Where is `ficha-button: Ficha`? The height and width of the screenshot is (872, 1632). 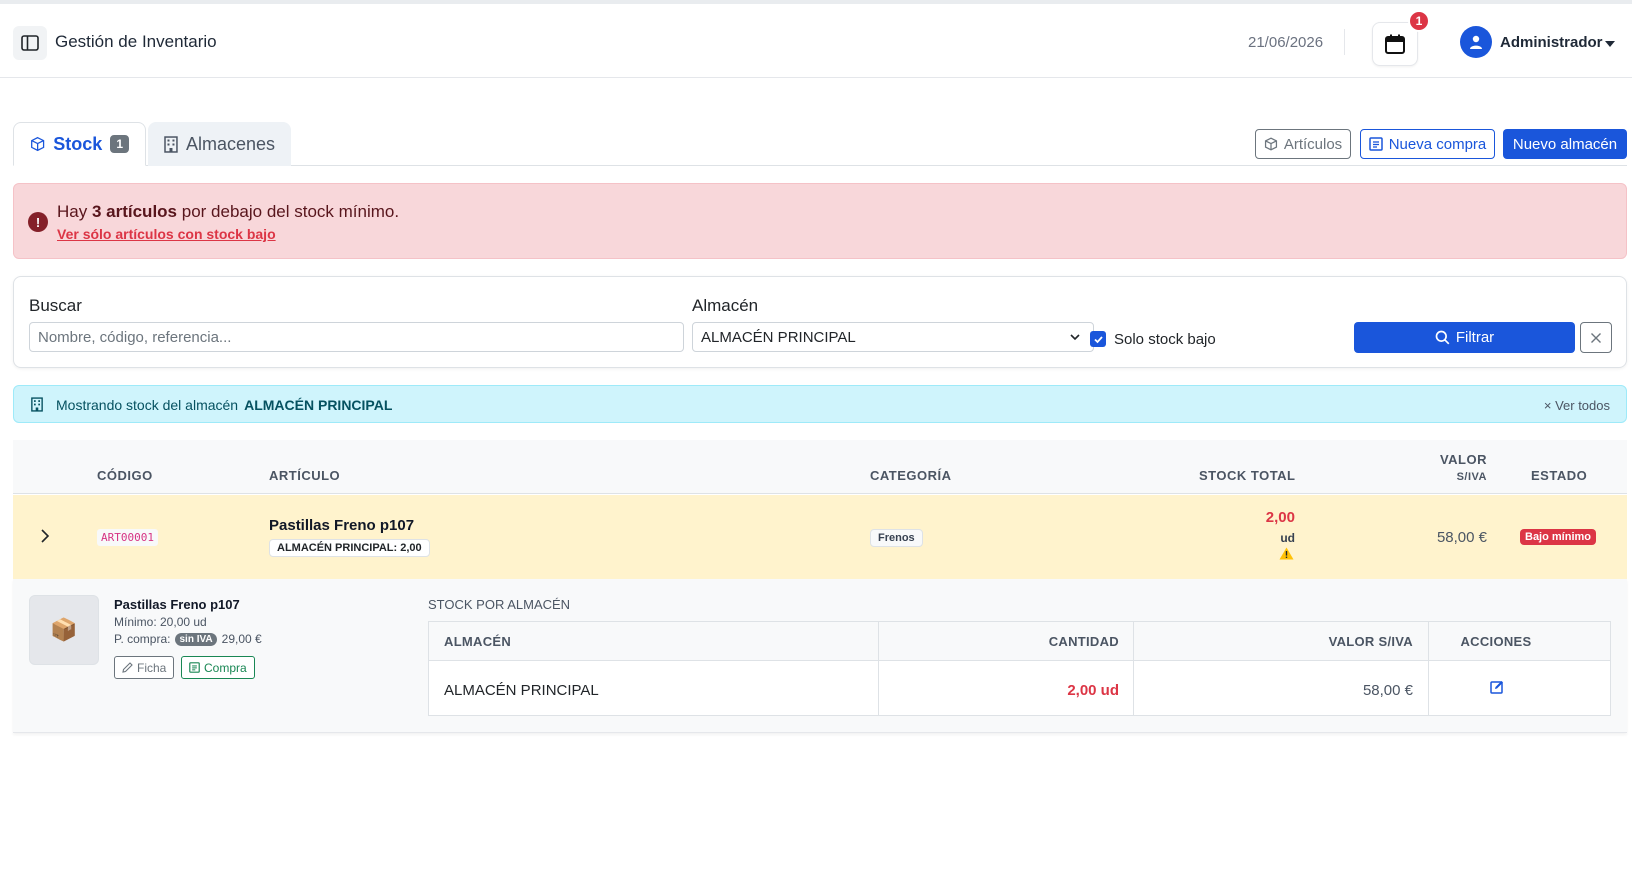
ficha-button: Ficha is located at coordinates (144, 667).